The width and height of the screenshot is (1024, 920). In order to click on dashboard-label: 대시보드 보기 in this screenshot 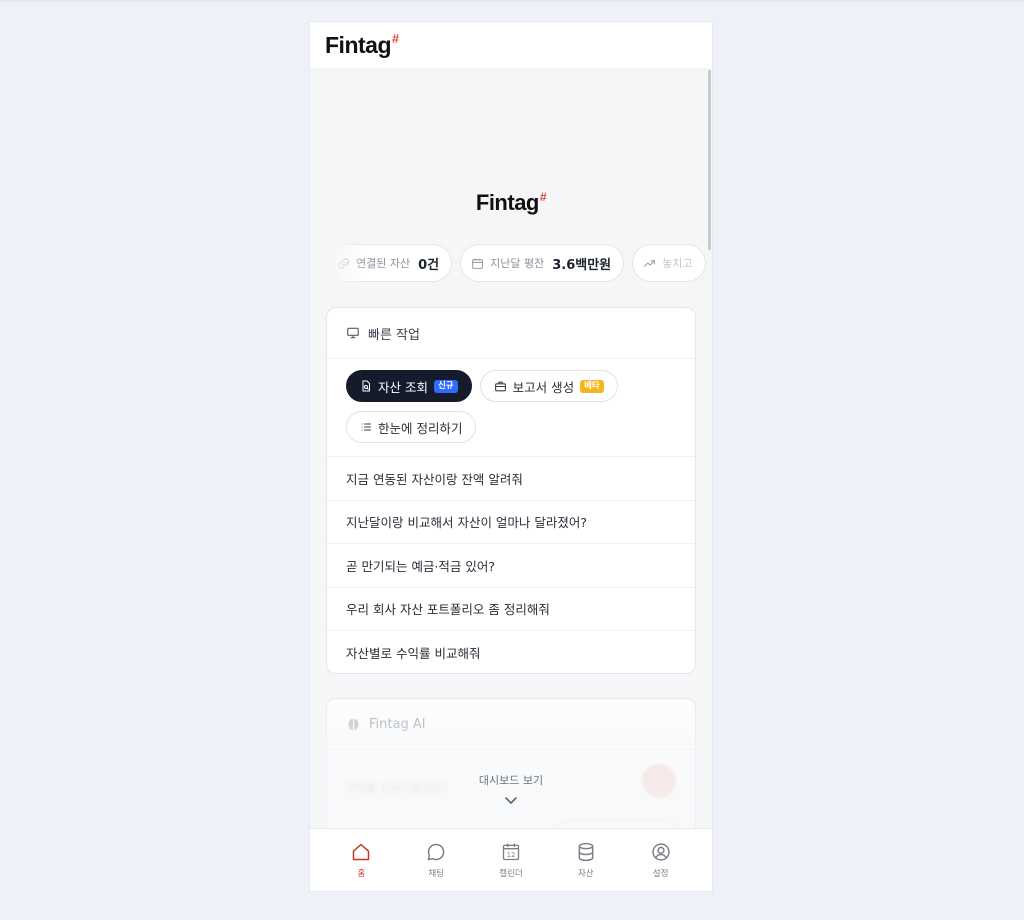, I will do `click(511, 780)`.